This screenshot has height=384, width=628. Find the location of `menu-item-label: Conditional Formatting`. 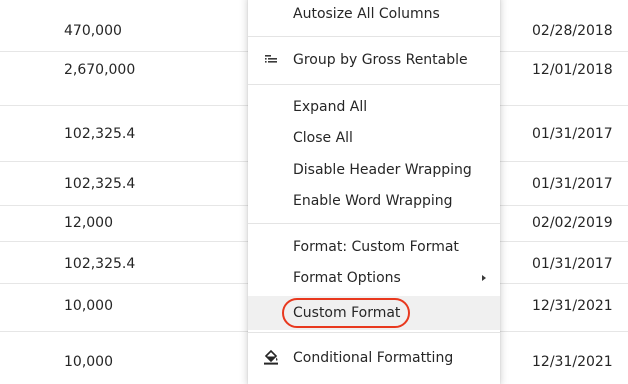

menu-item-label: Conditional Formatting is located at coordinates (373, 358).